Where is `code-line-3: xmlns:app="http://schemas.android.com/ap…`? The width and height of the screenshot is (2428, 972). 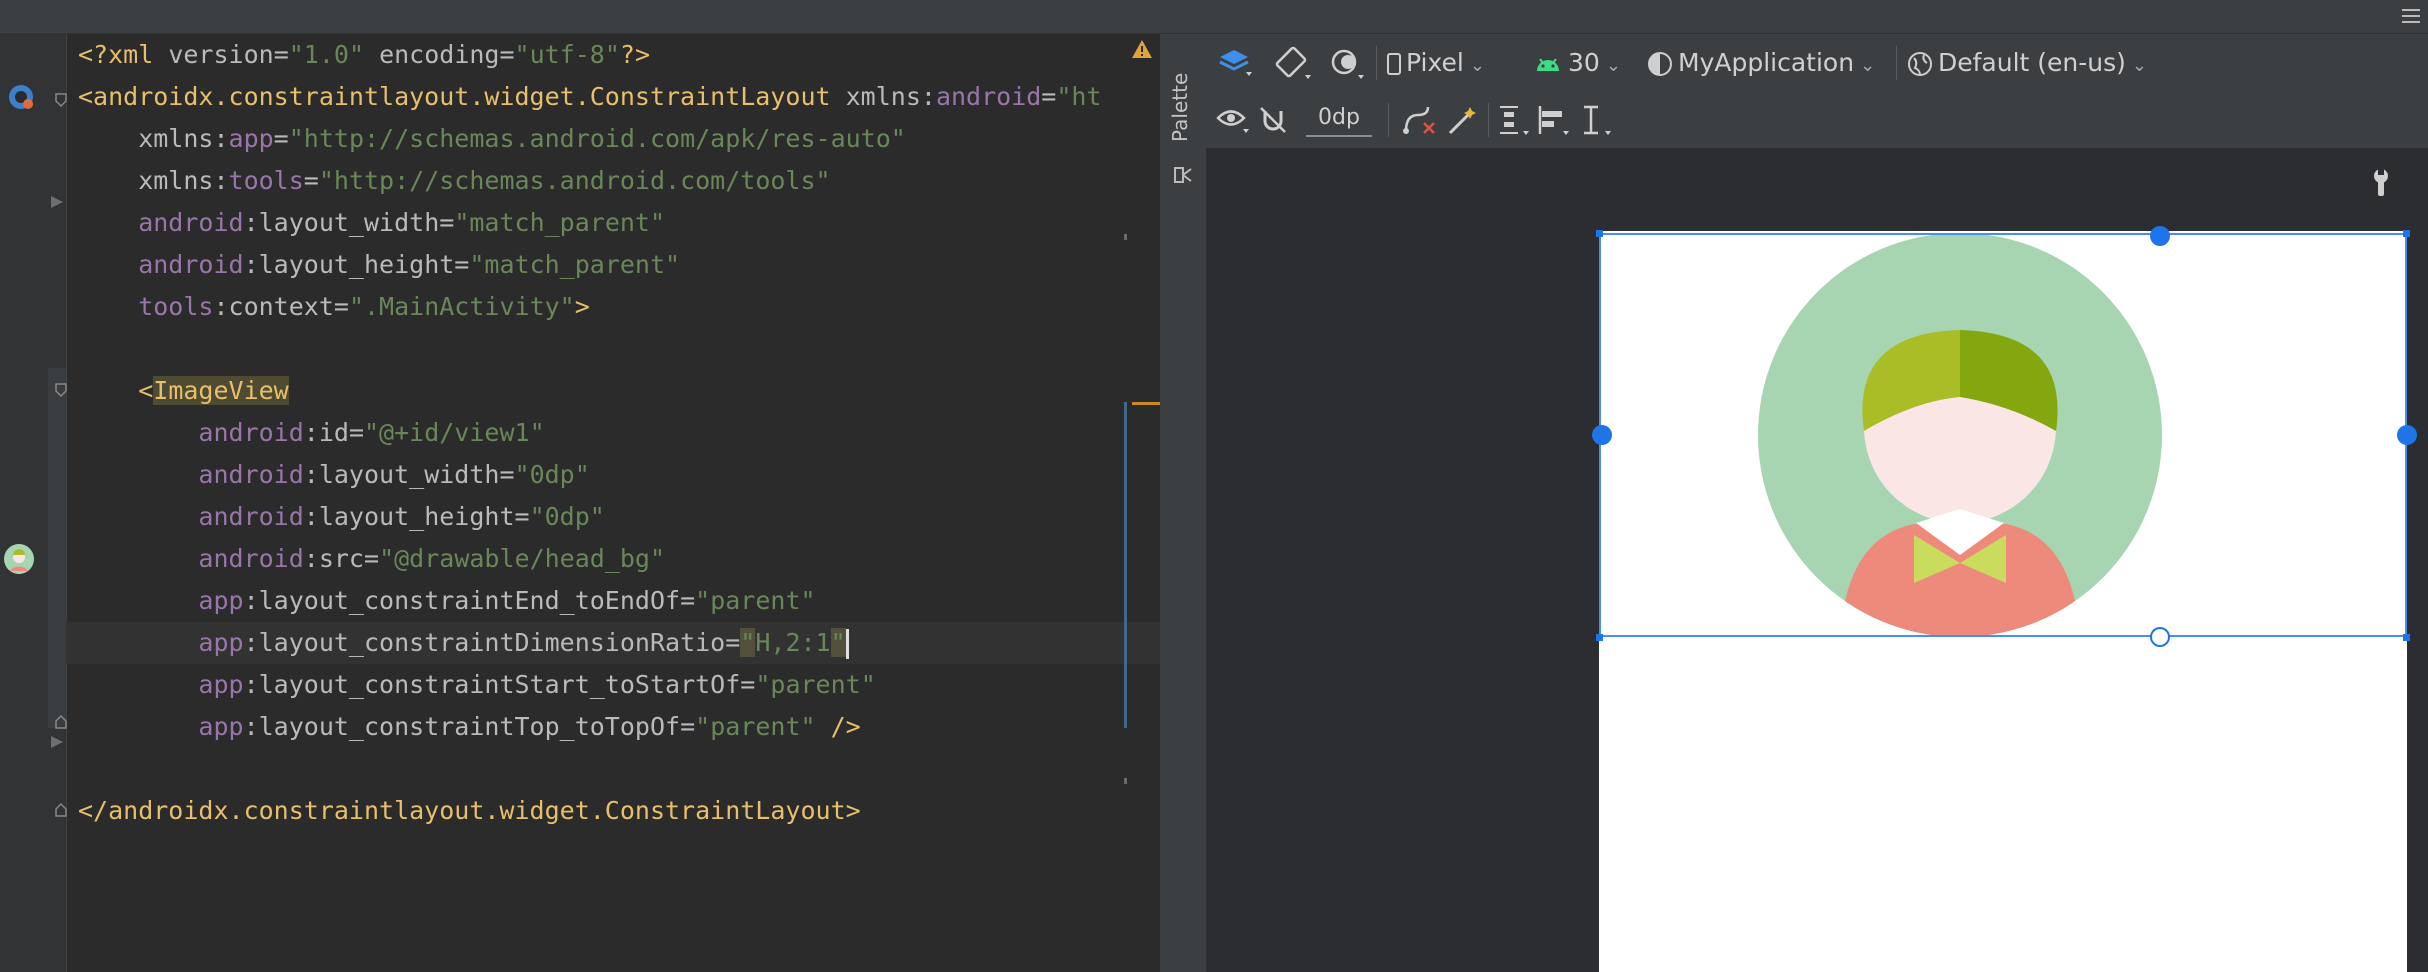 code-line-3: xmlns:app="http://schemas.android.com/ap… is located at coordinates (492, 139).